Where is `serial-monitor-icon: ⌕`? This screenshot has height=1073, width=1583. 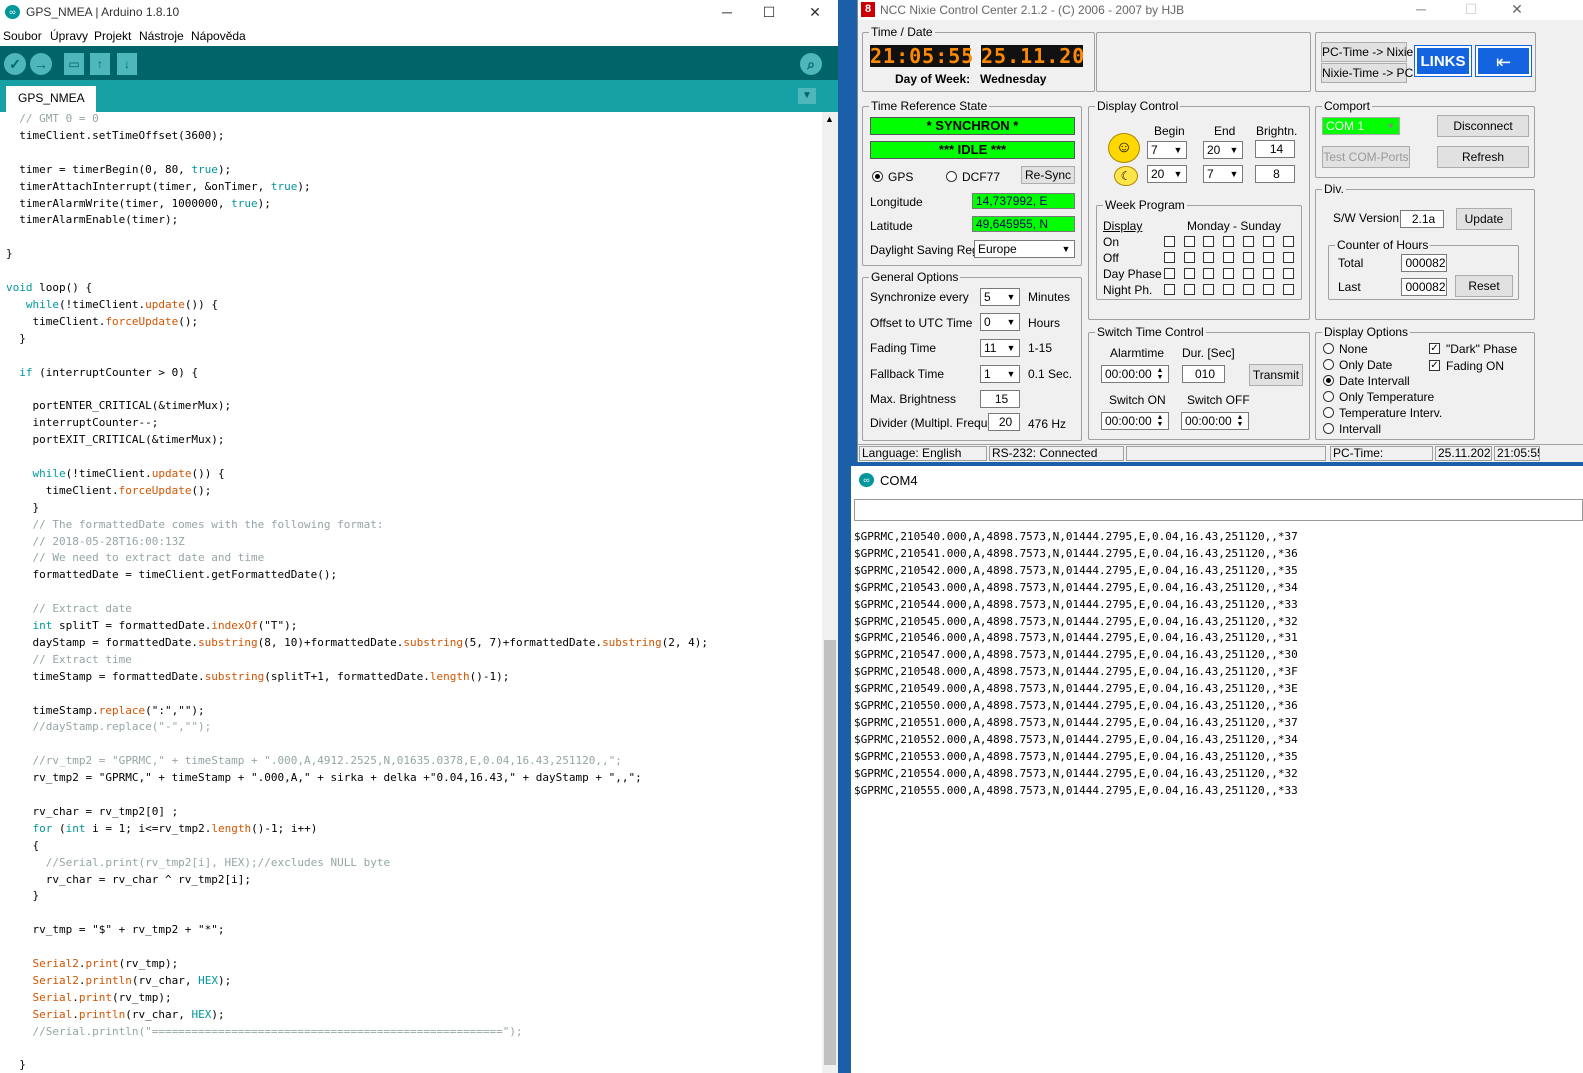
serial-monitor-icon: ⌕ is located at coordinates (811, 64).